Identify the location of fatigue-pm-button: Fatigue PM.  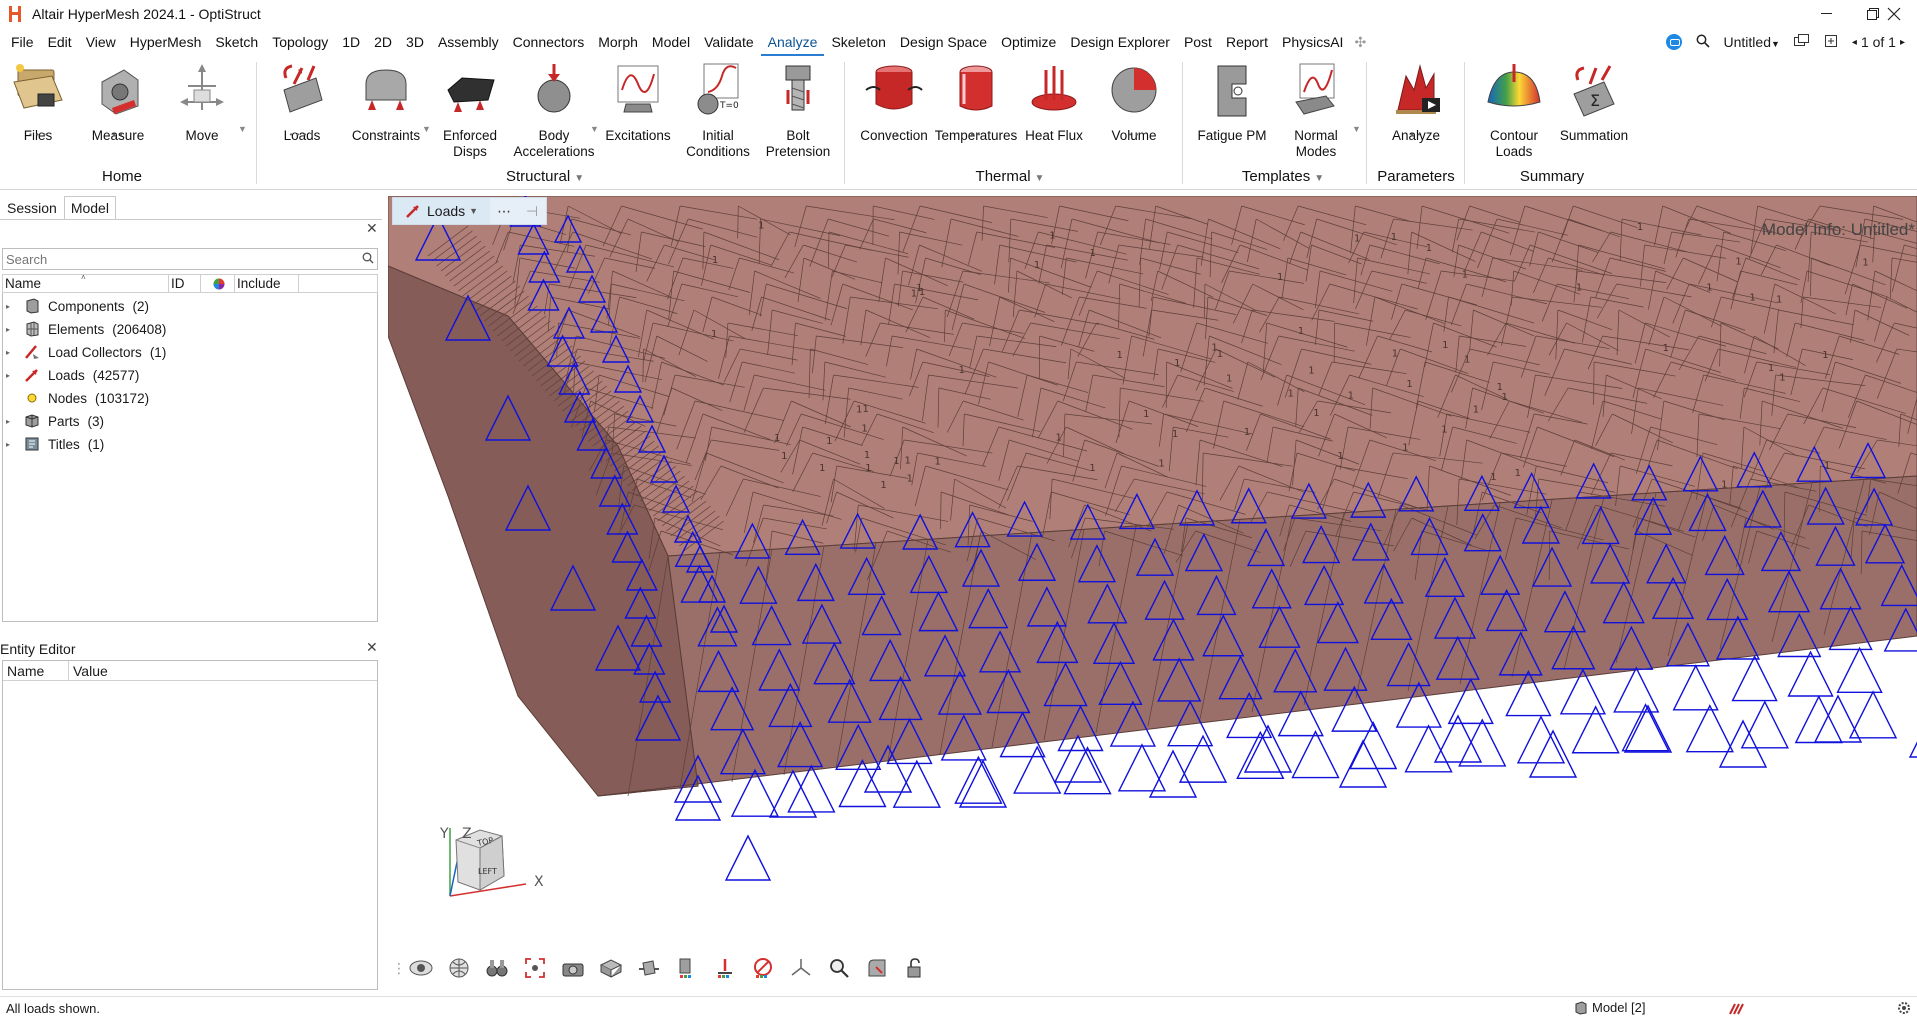
(1232, 102).